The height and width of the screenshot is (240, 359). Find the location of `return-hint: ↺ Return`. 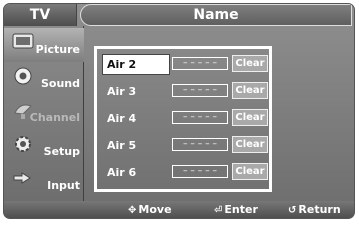

return-hint: ↺ Return is located at coordinates (314, 209).